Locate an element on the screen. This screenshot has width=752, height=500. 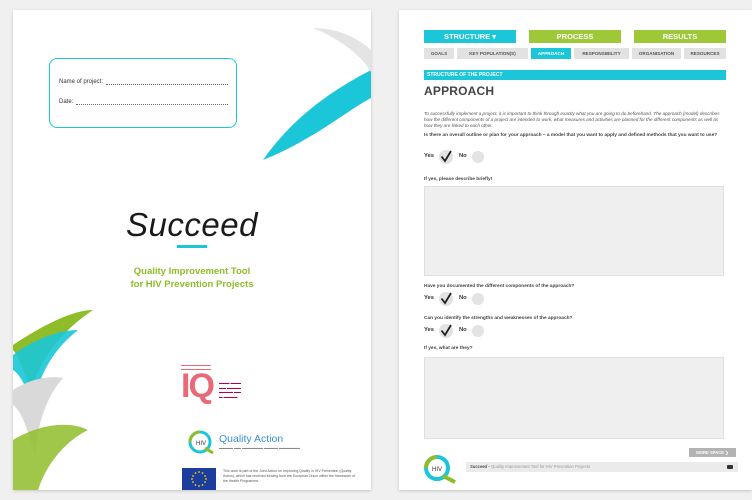
q1-answer-box is located at coordinates (574, 231).